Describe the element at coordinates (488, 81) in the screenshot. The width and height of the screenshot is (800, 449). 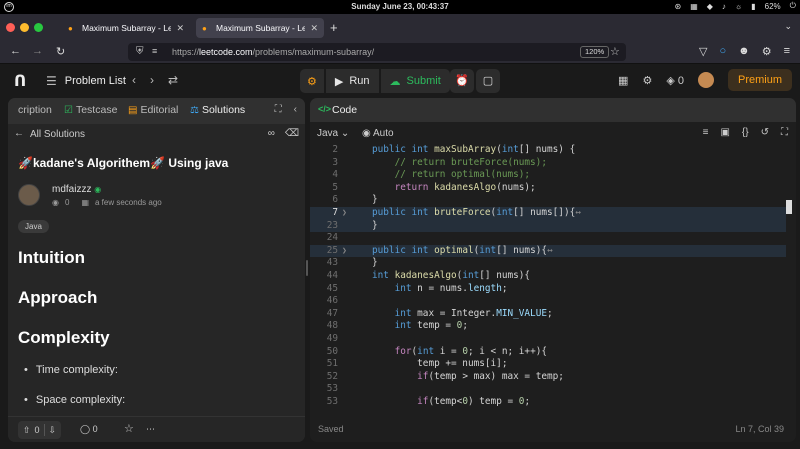
I see `notes-button: ▢` at that location.